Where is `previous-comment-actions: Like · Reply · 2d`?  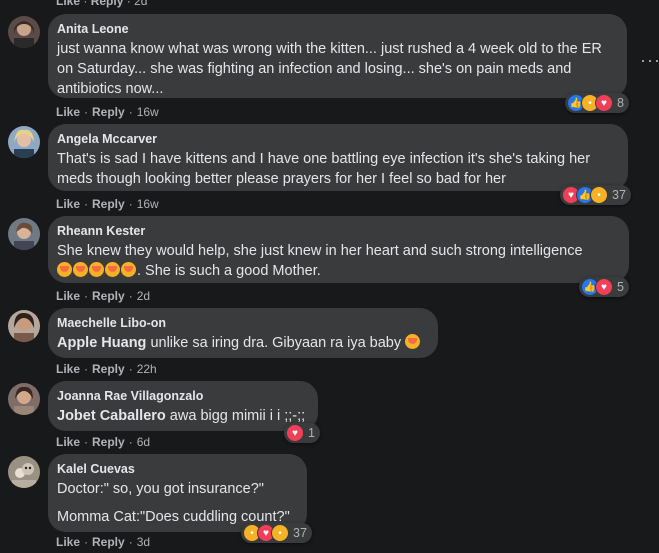
previous-comment-actions: Like · Reply · 2d is located at coordinates (101, 4).